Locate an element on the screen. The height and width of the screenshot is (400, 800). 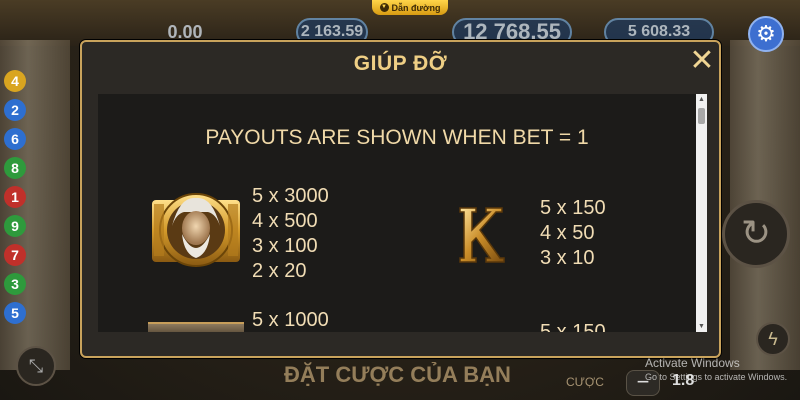
guide-button: ▼ Dẫn đường is located at coordinates (410, 7).